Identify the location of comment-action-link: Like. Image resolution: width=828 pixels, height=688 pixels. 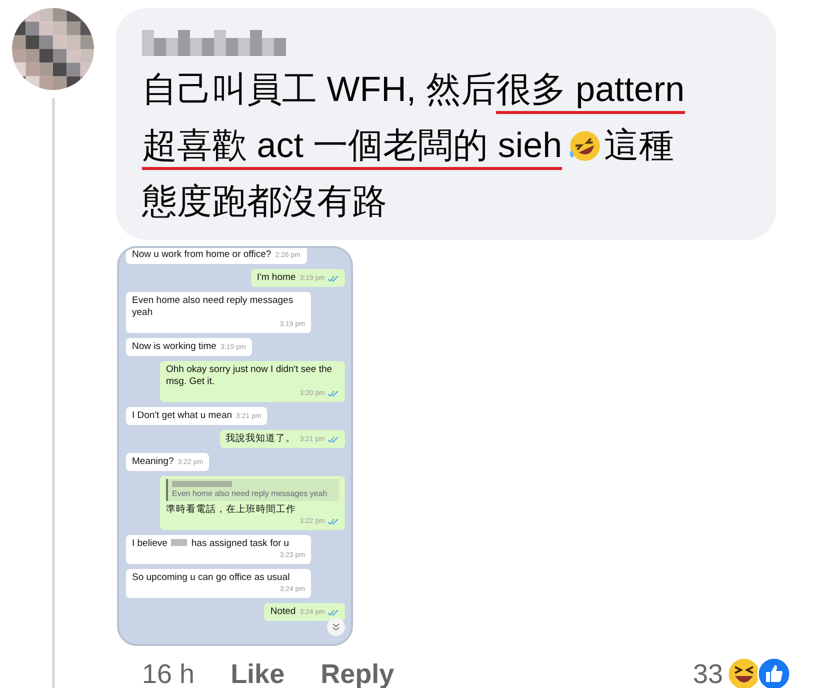
(257, 673).